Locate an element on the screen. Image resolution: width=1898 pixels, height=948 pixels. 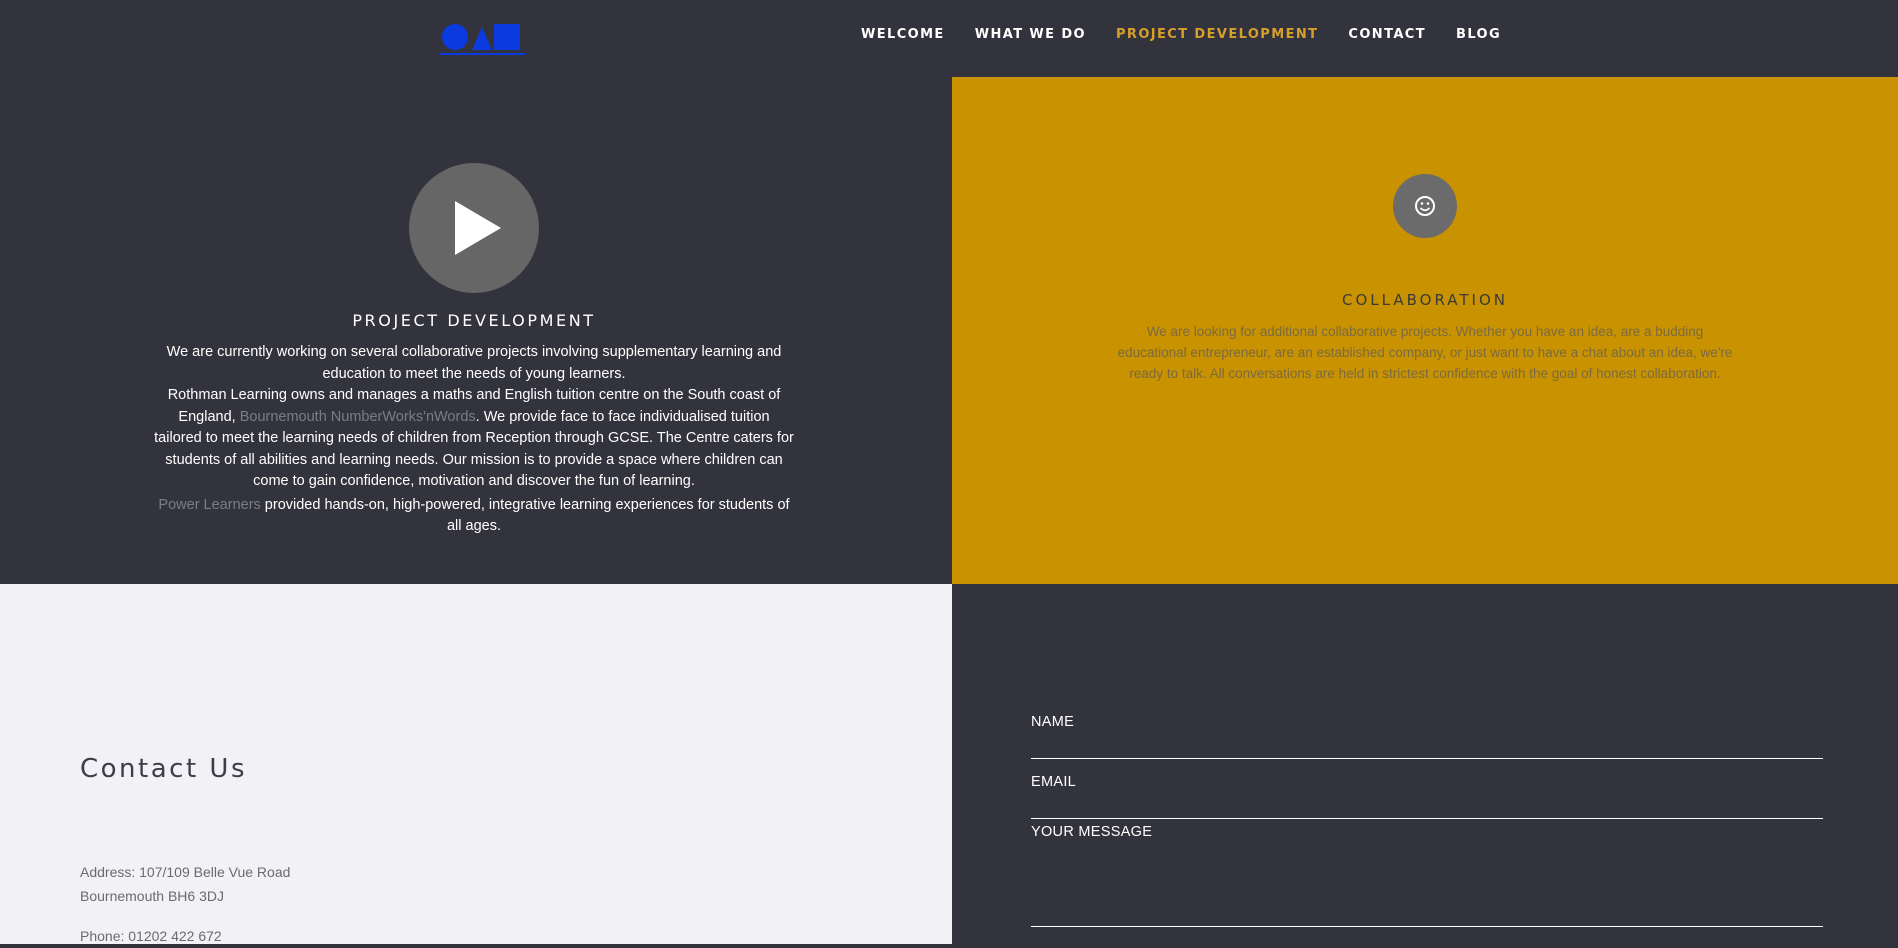
email-field: EMAIL is located at coordinates (1427, 796).